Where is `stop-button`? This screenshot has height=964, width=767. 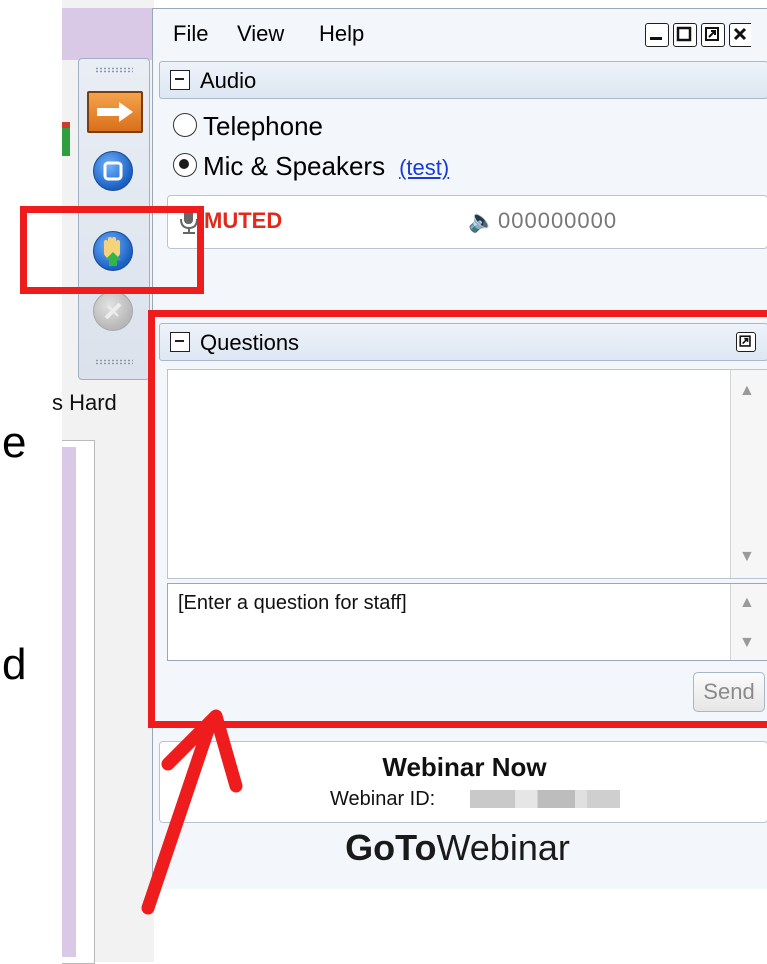
stop-button is located at coordinates (113, 171).